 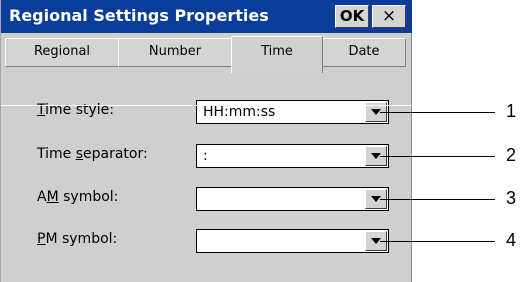 I want to click on tab-number: Number, so click(x=175, y=52).